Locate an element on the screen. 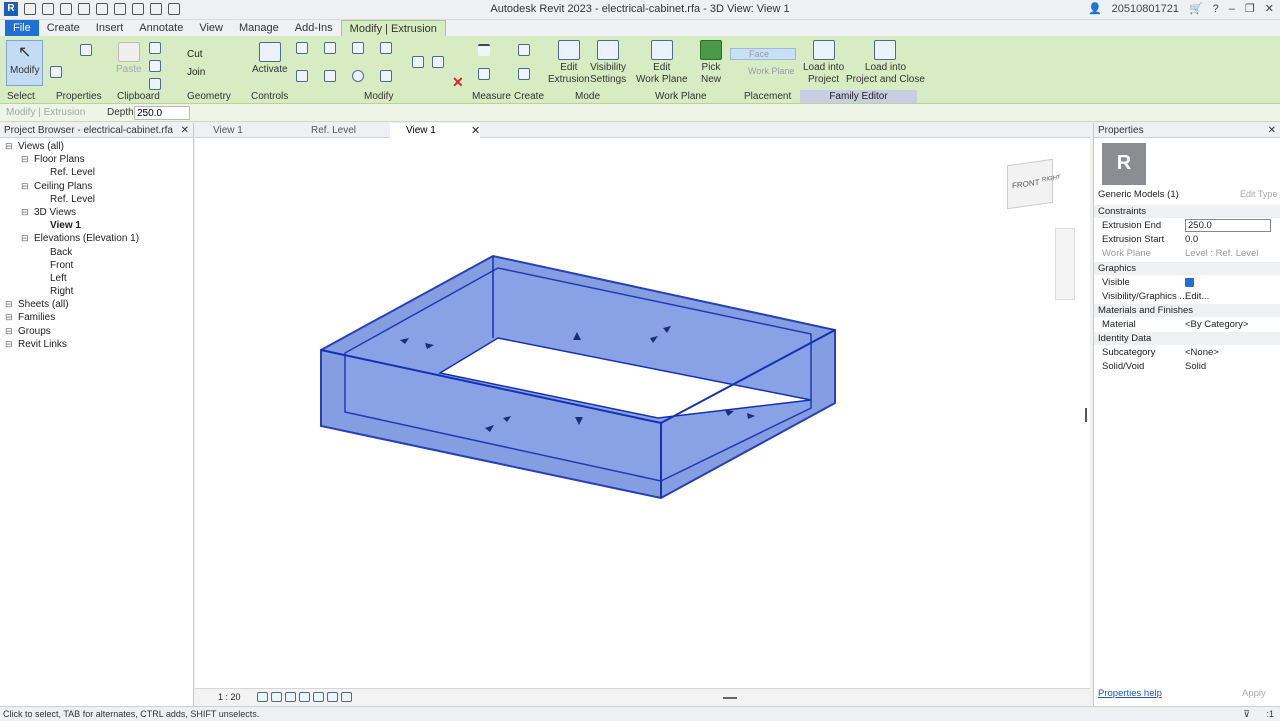  tree-item: View 1 is located at coordinates (96, 225).